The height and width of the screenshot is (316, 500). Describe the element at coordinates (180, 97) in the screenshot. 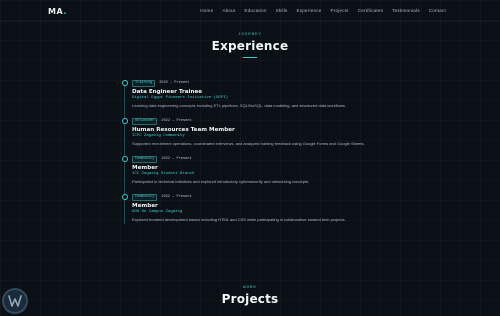

I see `organization: Digital Egypt Pioneers Initiative (DEPI)` at that location.